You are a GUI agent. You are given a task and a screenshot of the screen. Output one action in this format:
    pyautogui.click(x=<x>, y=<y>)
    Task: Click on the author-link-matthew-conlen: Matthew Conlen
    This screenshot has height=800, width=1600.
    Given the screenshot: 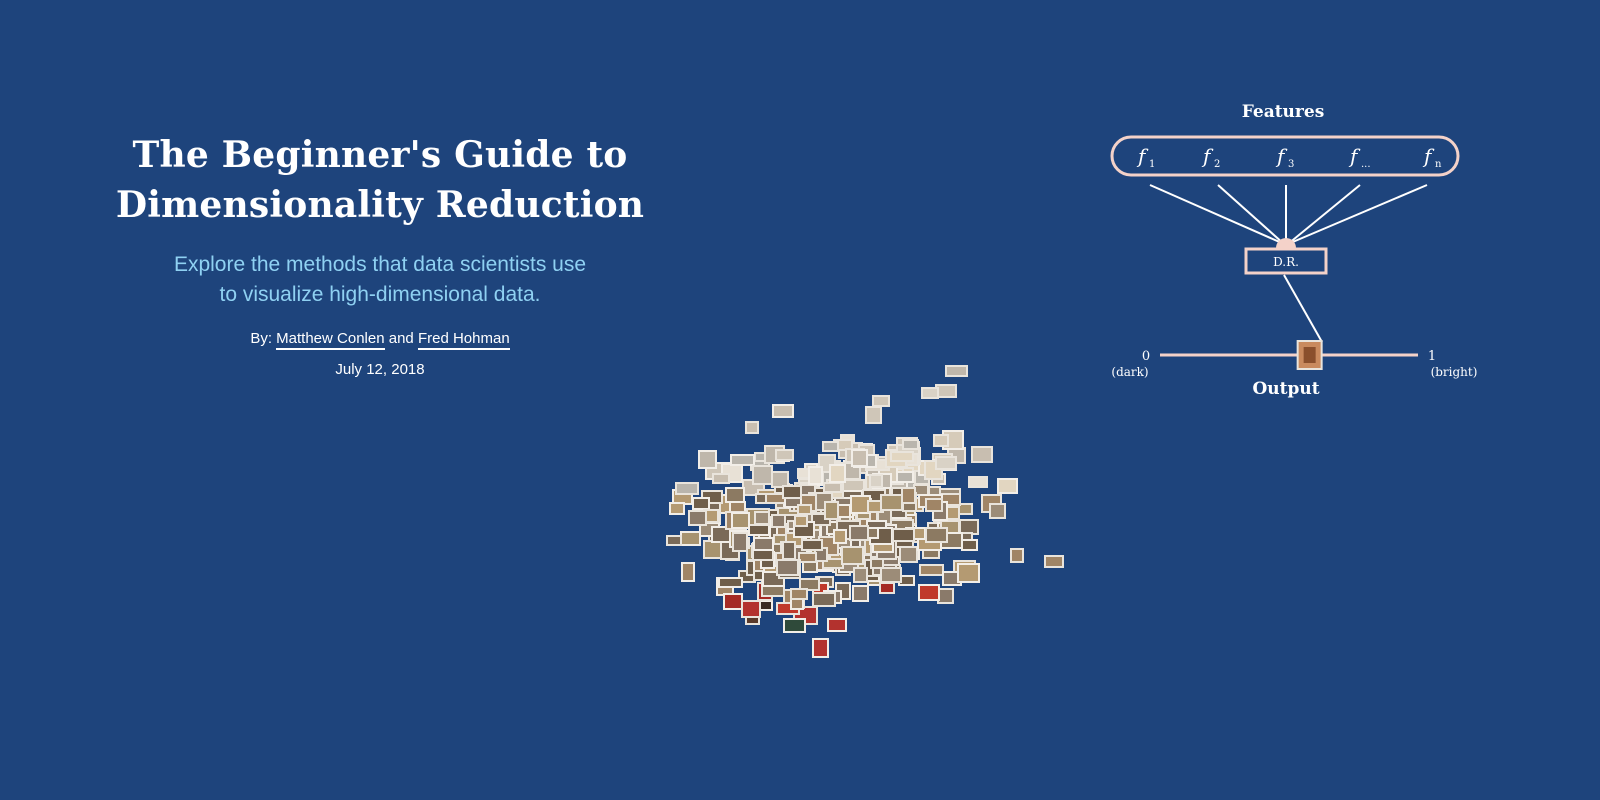 What is the action you would take?
    pyautogui.click(x=330, y=340)
    